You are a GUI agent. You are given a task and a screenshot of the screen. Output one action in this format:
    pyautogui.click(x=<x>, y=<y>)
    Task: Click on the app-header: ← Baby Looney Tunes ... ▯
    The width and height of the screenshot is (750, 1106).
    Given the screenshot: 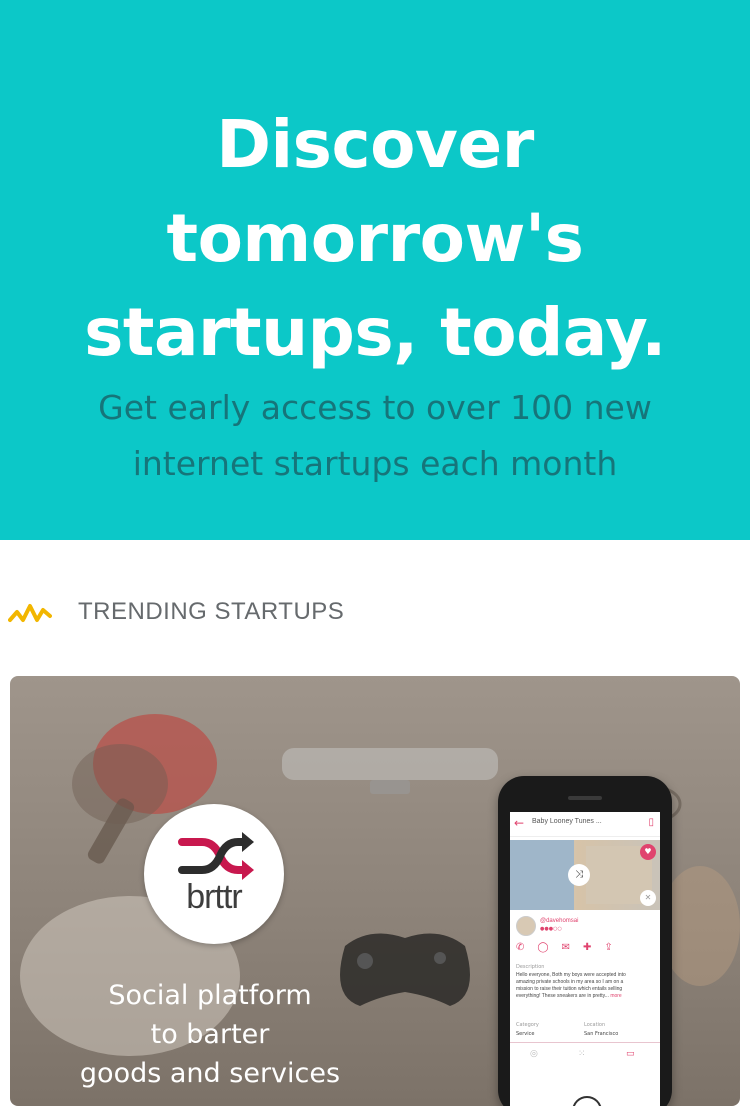 What is the action you would take?
    pyautogui.click(x=585, y=824)
    